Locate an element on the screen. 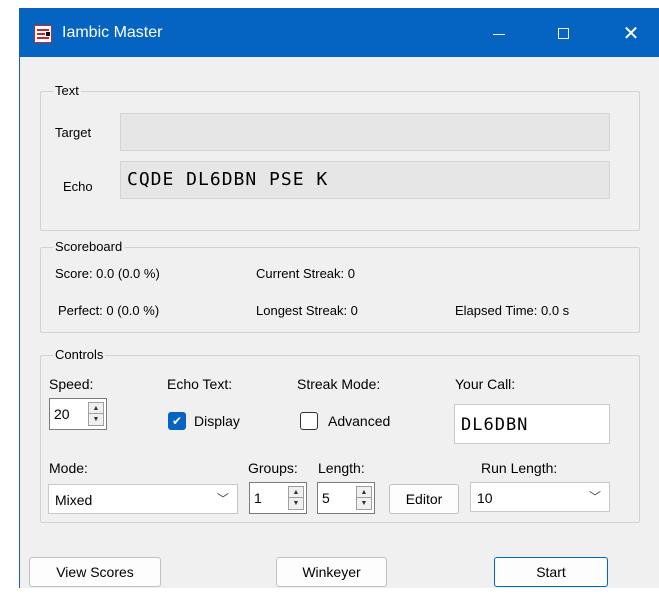 This screenshot has width=659, height=594. maximize-icon is located at coordinates (563, 33).